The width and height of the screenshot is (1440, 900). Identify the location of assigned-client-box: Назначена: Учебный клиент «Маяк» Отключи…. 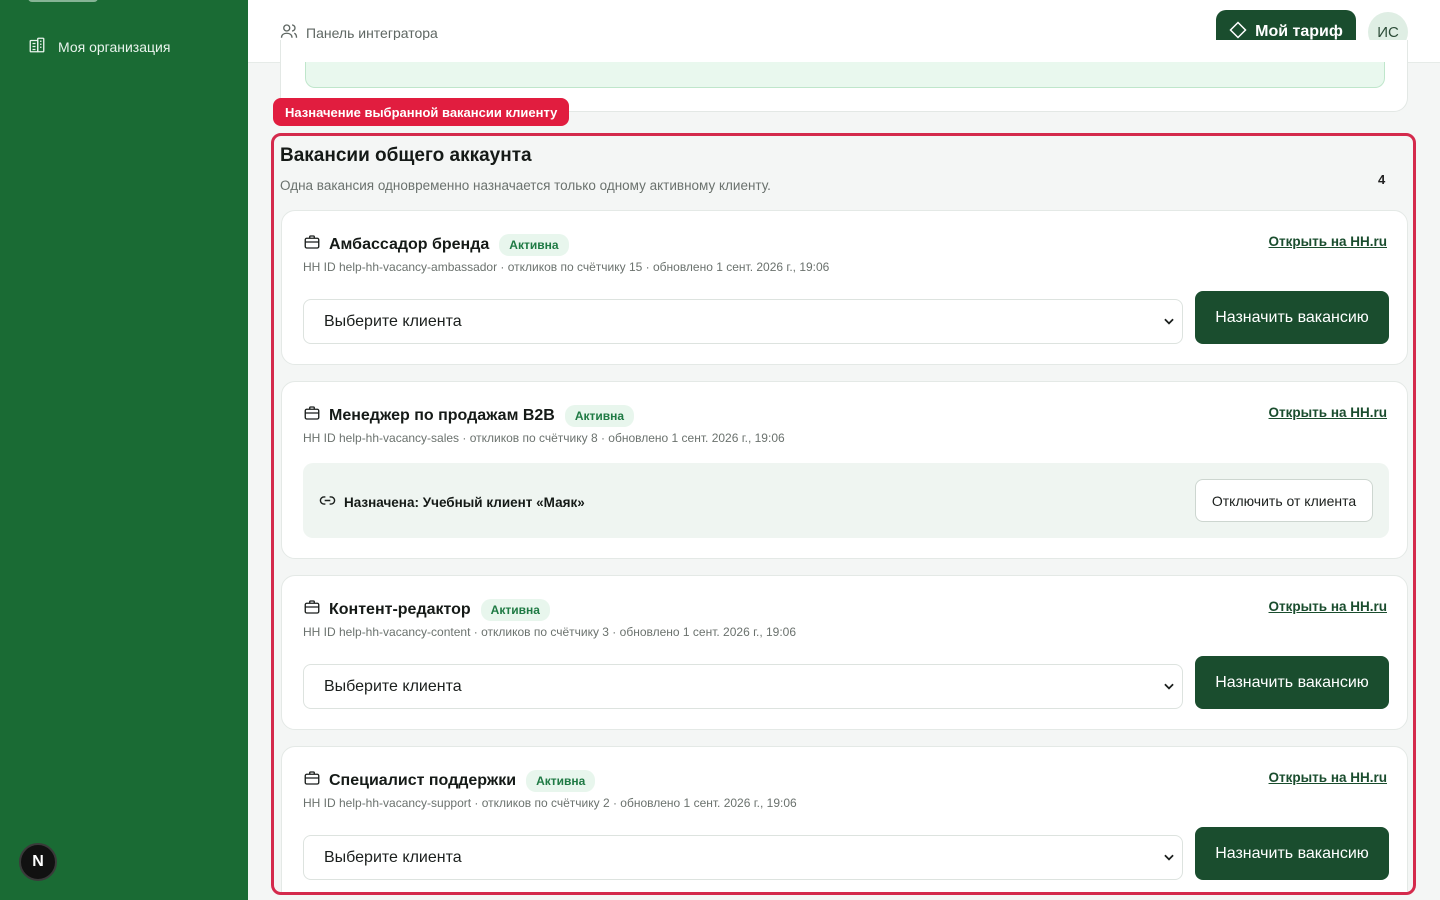
(846, 500).